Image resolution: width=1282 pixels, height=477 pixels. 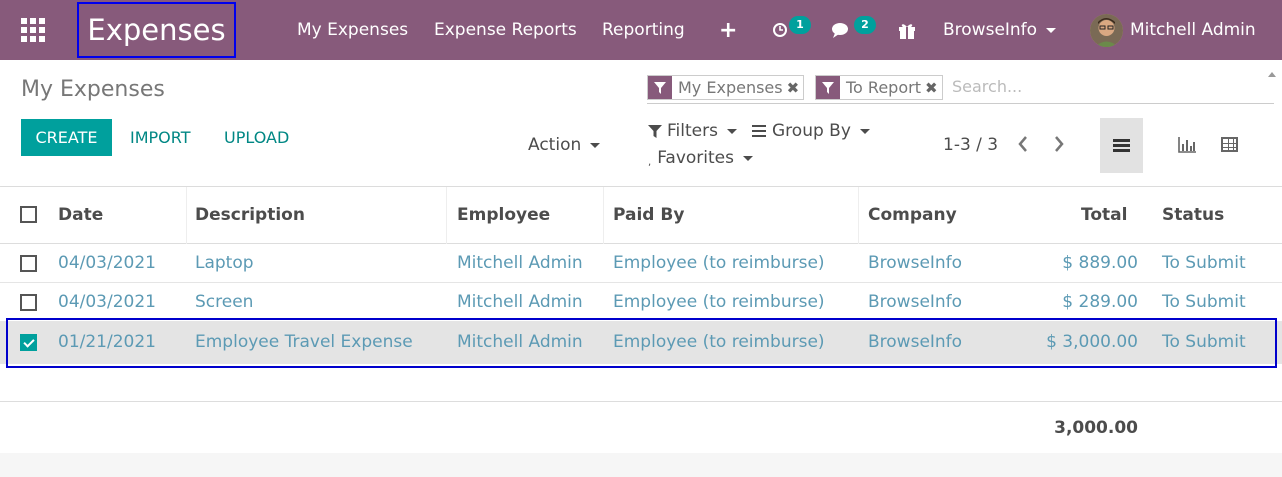 What do you see at coordinates (800, 25) in the screenshot?
I see `activity-badge: 1` at bounding box center [800, 25].